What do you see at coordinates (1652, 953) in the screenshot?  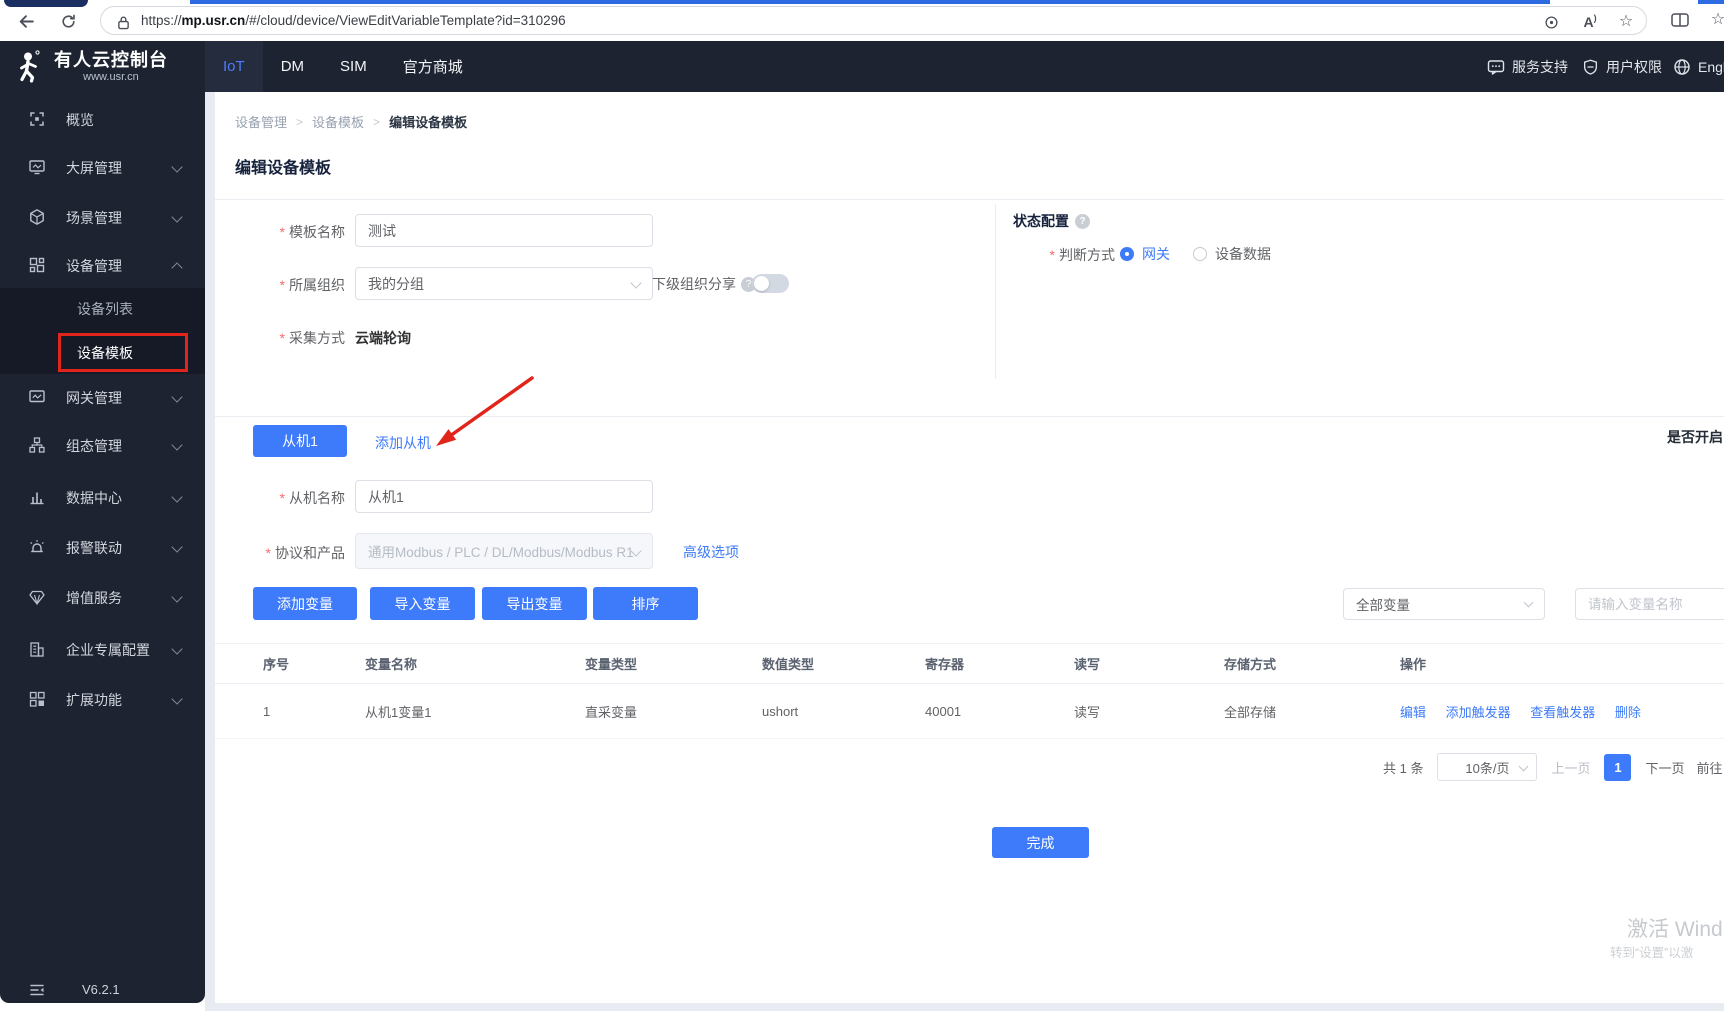 I see `activate-windows-watermark-sub: 转到“设置”以激` at bounding box center [1652, 953].